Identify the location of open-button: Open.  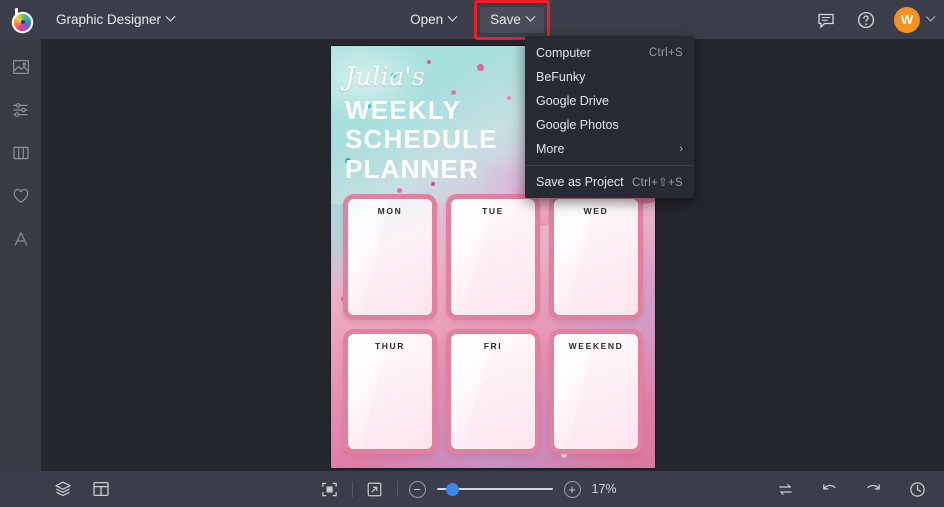
(433, 20).